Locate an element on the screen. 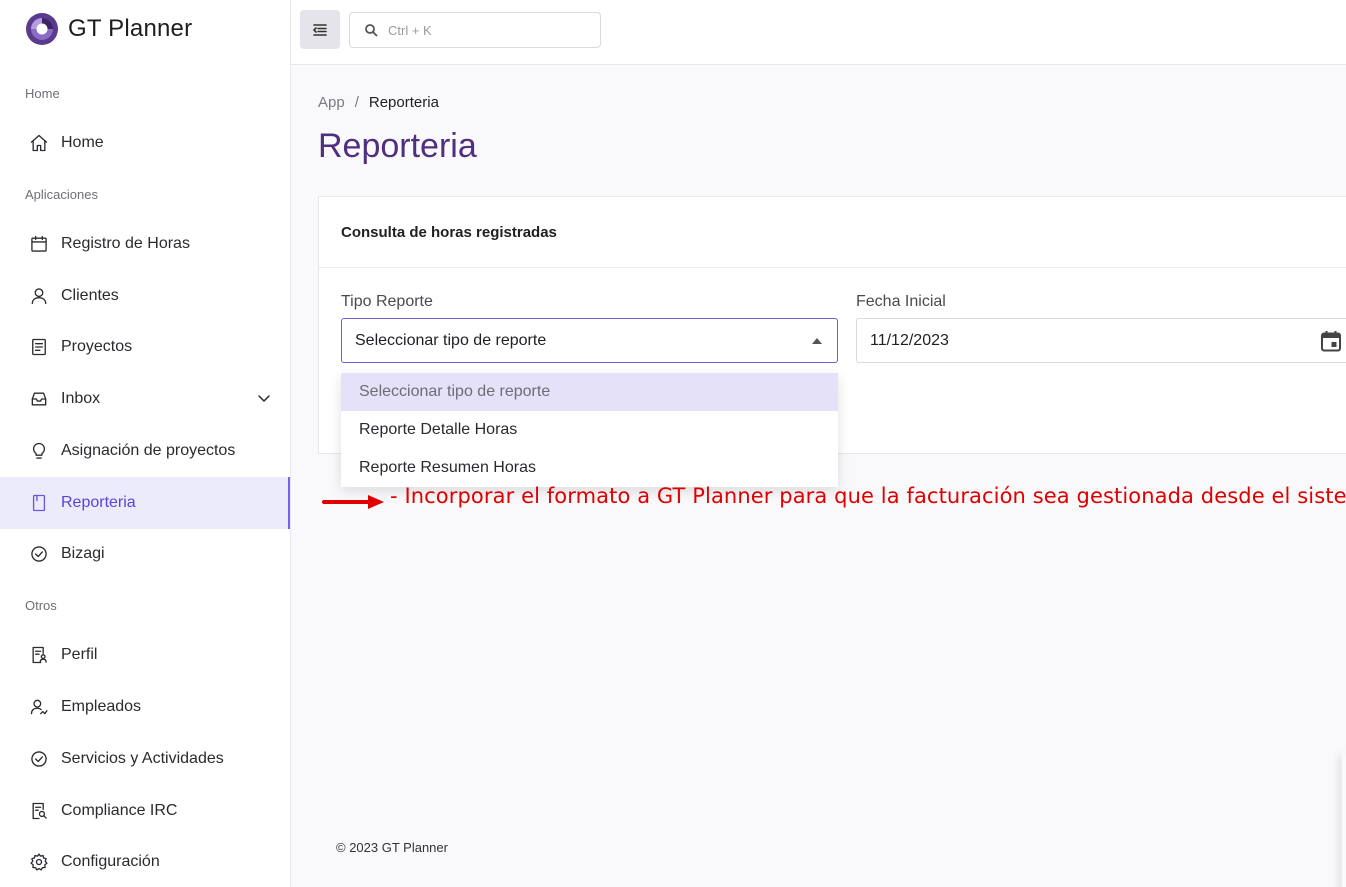 This screenshot has width=1346, height=887. search-box is located at coordinates (475, 30).